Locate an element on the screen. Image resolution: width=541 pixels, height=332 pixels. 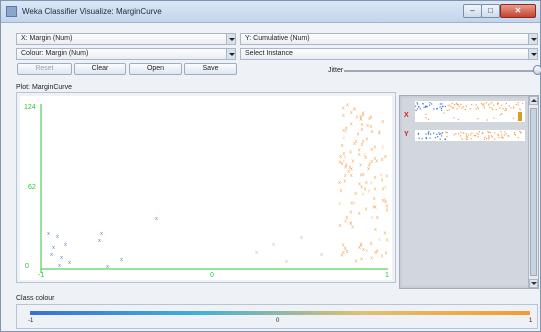
scroll-down-arrow-icon is located at coordinates (533, 283).